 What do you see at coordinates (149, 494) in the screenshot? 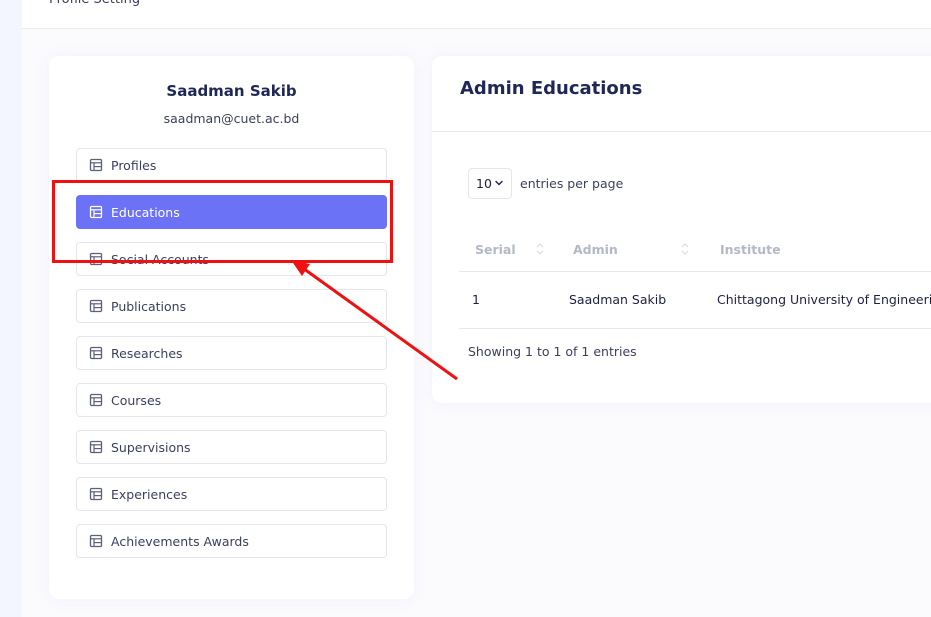
I see `menu-item-label: Experiences` at bounding box center [149, 494].